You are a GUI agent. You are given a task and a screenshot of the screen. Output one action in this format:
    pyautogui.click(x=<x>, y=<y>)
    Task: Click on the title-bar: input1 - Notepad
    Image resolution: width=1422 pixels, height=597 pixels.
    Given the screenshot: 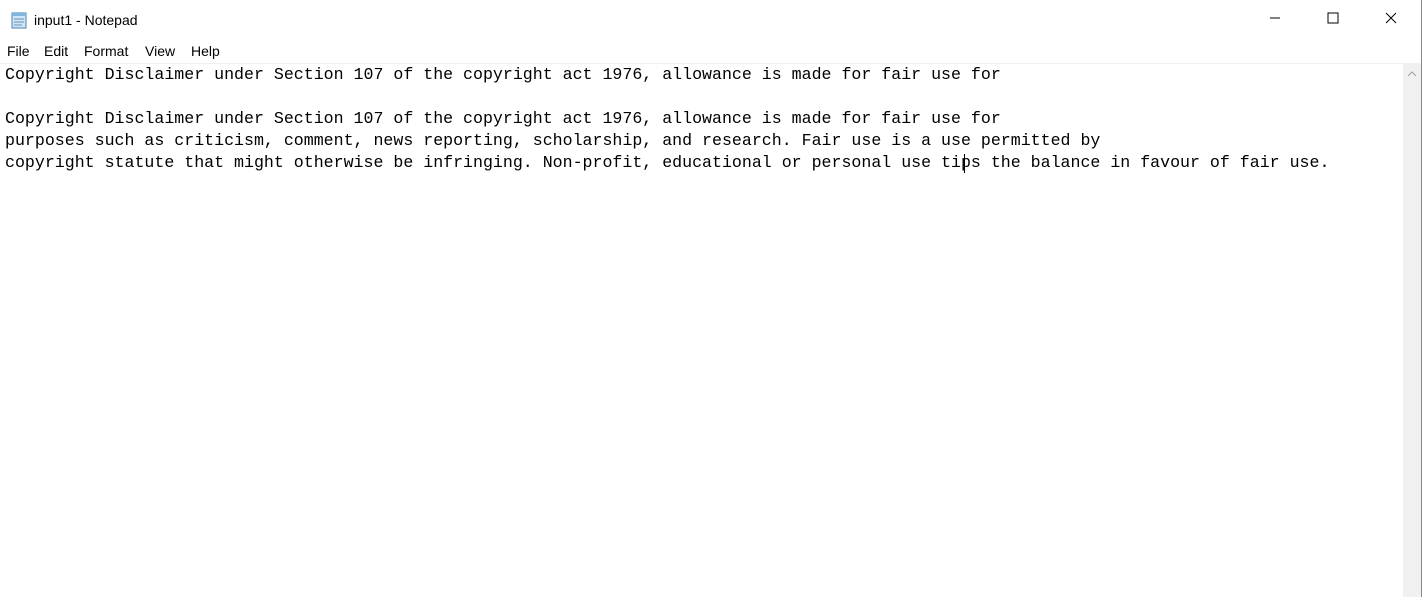 What is the action you would take?
    pyautogui.click(x=710, y=20)
    